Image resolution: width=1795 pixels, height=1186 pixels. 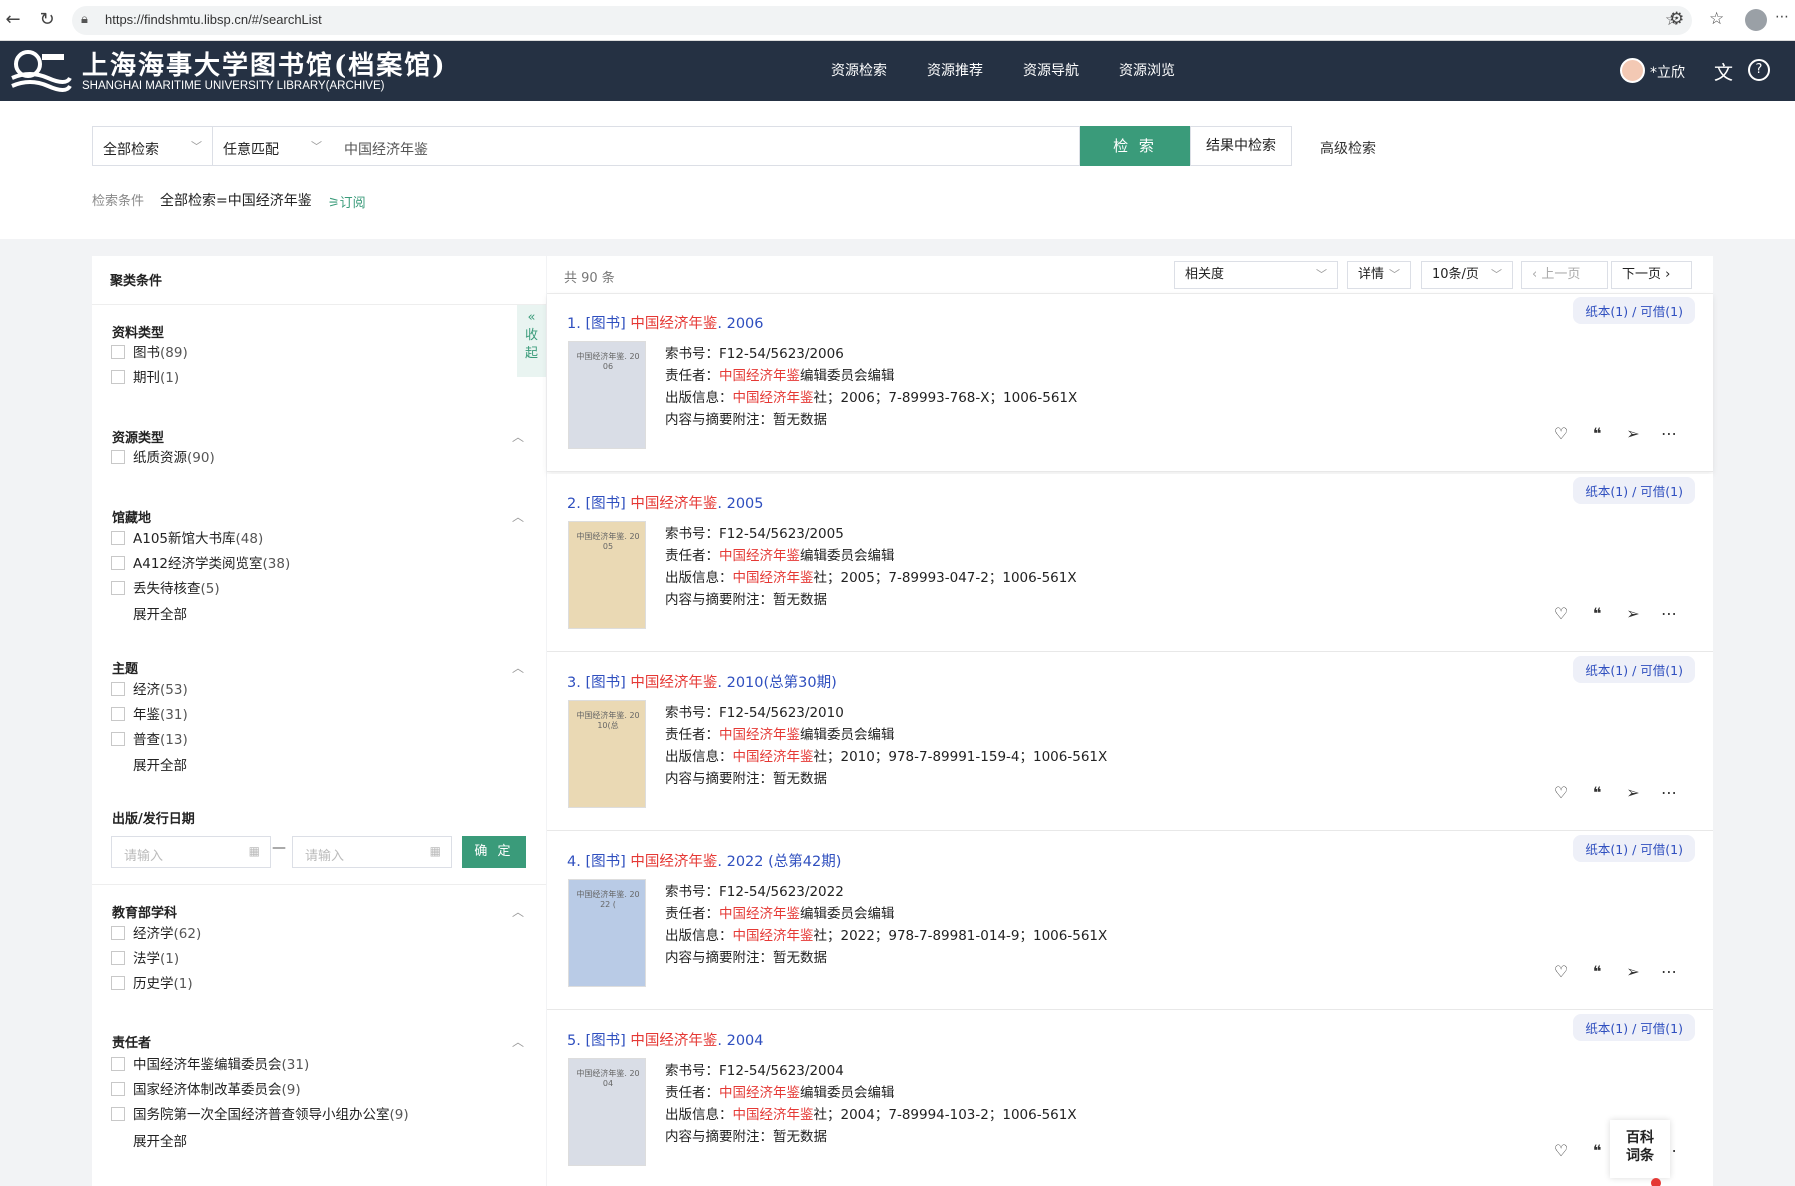 I want to click on facet-option: 中国经济年鉴编辑委员会(31), so click(x=210, y=1065).